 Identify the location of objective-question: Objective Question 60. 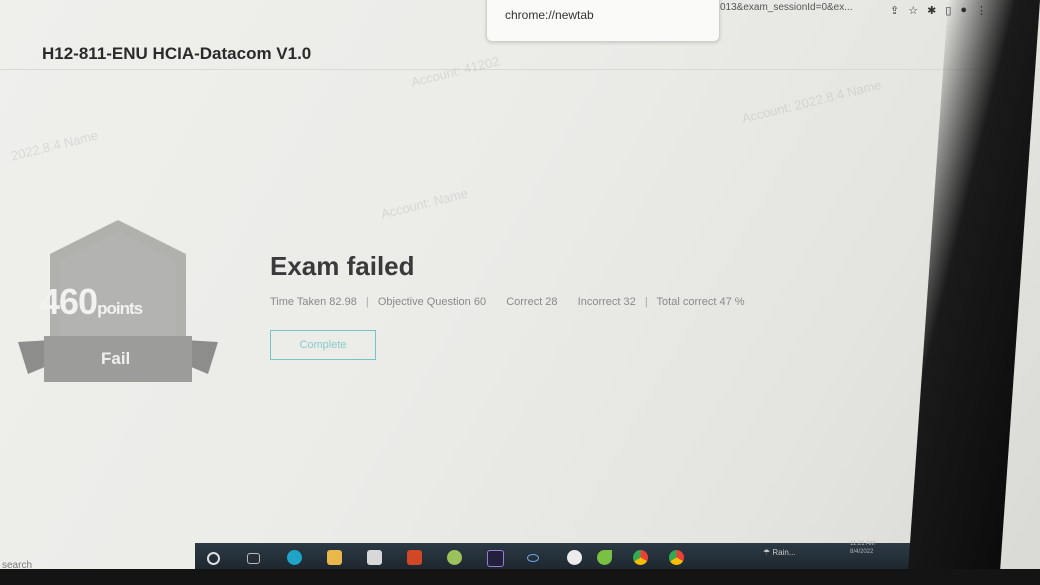
(432, 302).